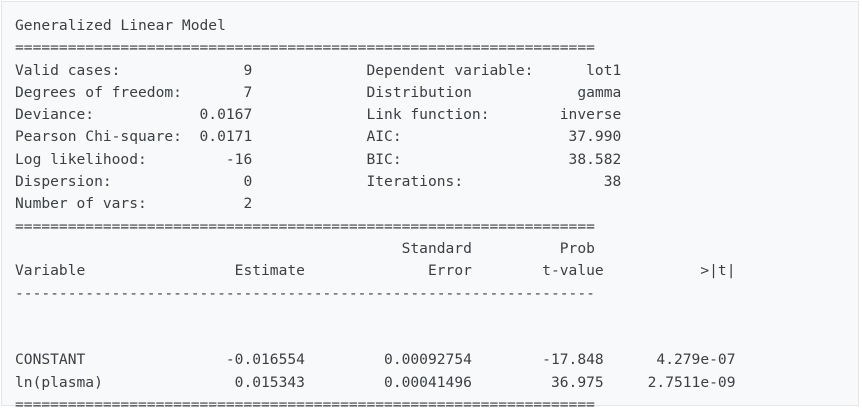 This screenshot has width=862, height=416. I want to click on column-header: Prob, so click(533, 248).